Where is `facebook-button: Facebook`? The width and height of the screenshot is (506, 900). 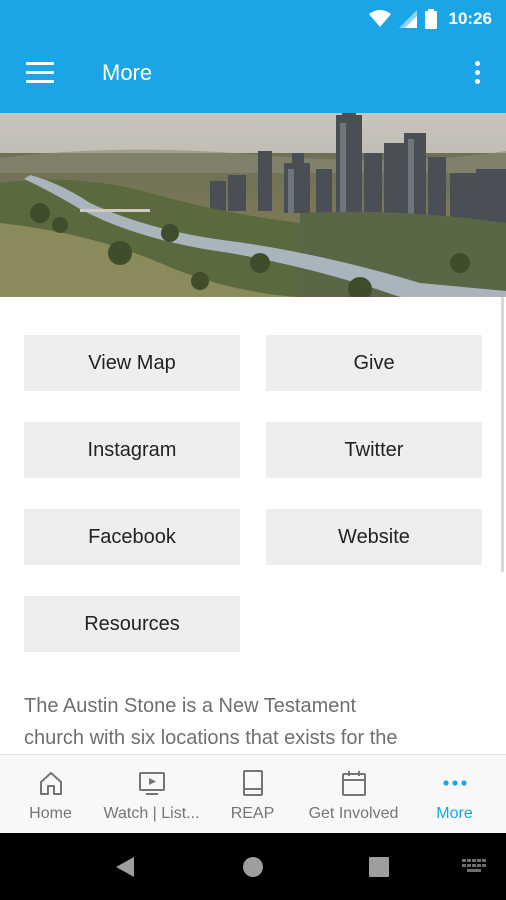 facebook-button: Facebook is located at coordinates (132, 537).